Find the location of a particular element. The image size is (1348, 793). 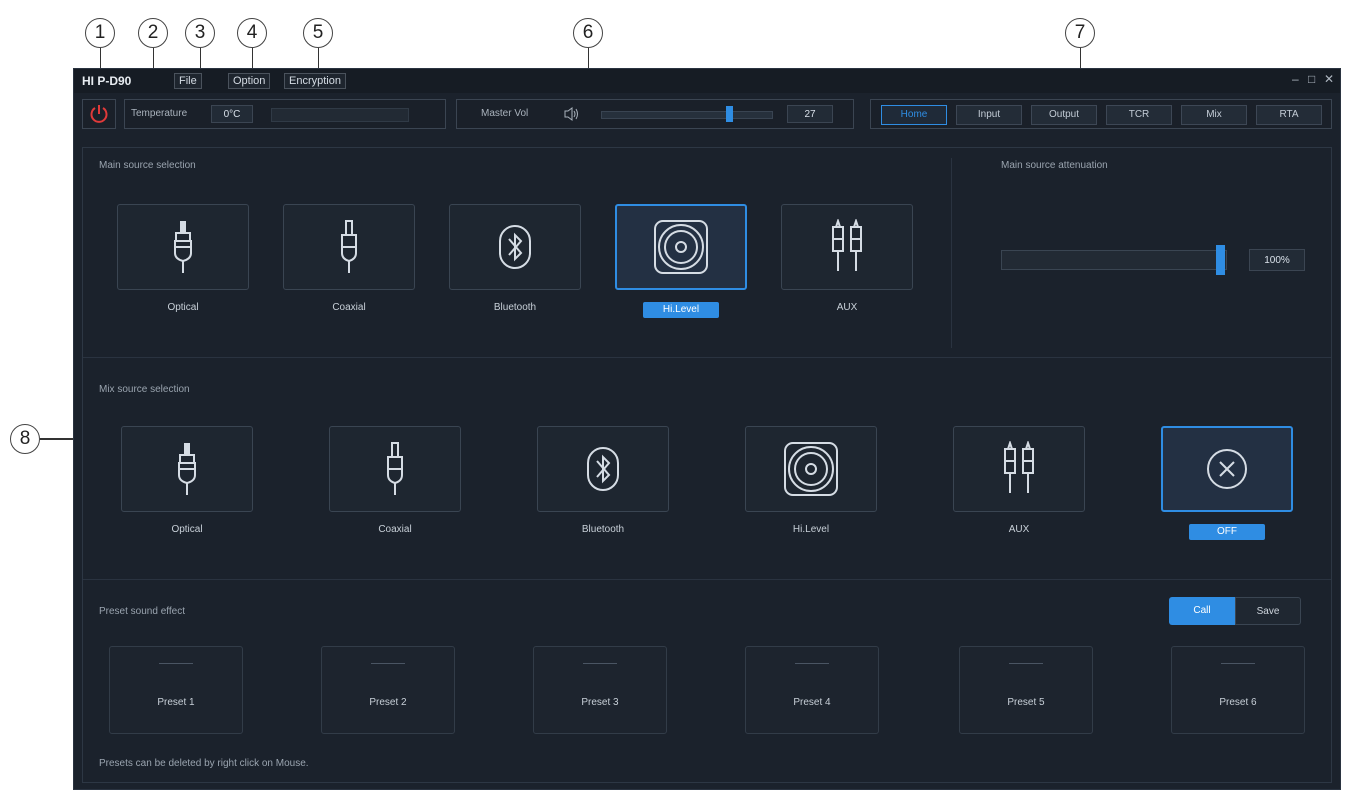

temperature-group: Temperature 0°C is located at coordinates (285, 114).